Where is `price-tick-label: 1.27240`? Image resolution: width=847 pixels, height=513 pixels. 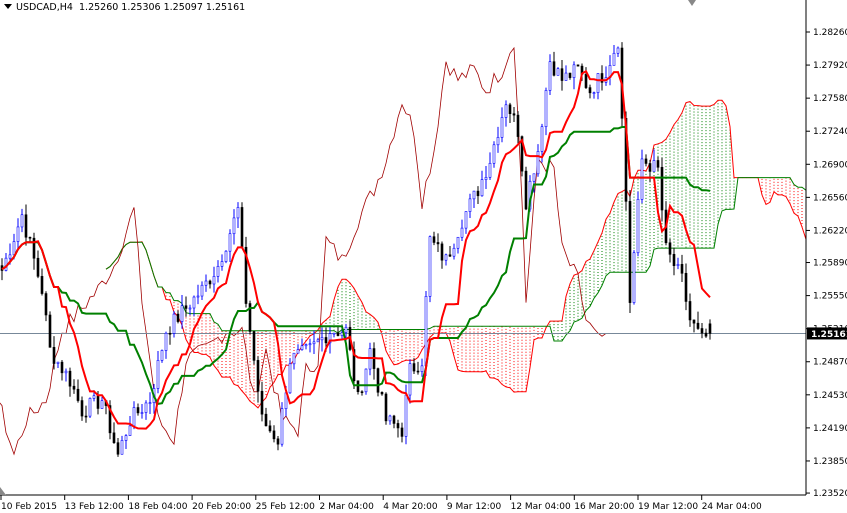 price-tick-label: 1.27240 is located at coordinates (830, 132).